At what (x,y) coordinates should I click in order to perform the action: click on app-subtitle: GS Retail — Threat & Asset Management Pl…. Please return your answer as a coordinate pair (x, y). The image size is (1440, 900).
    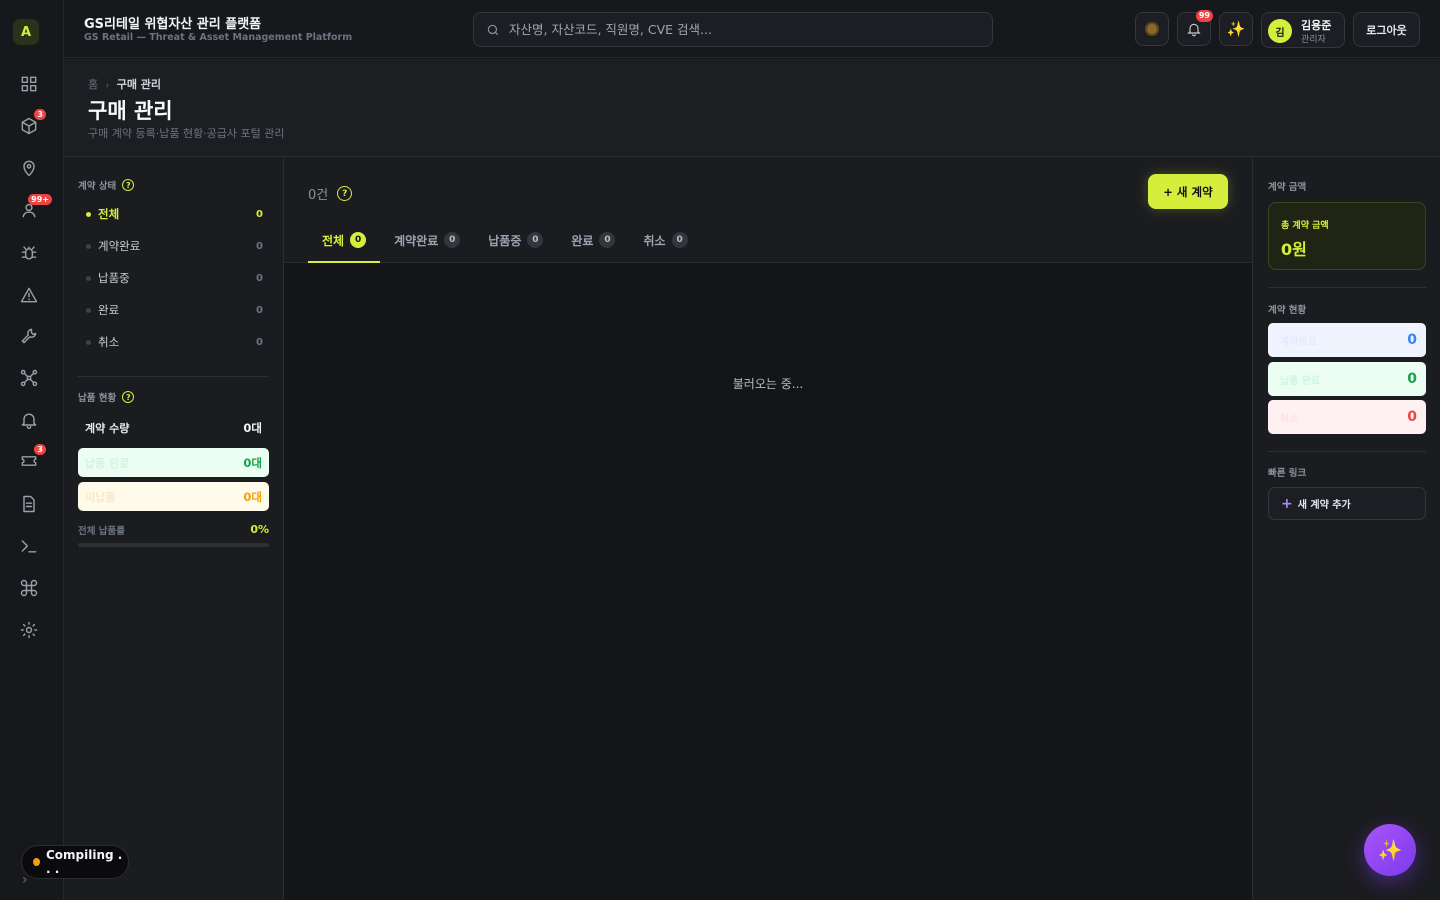
    Looking at the image, I should click on (218, 37).